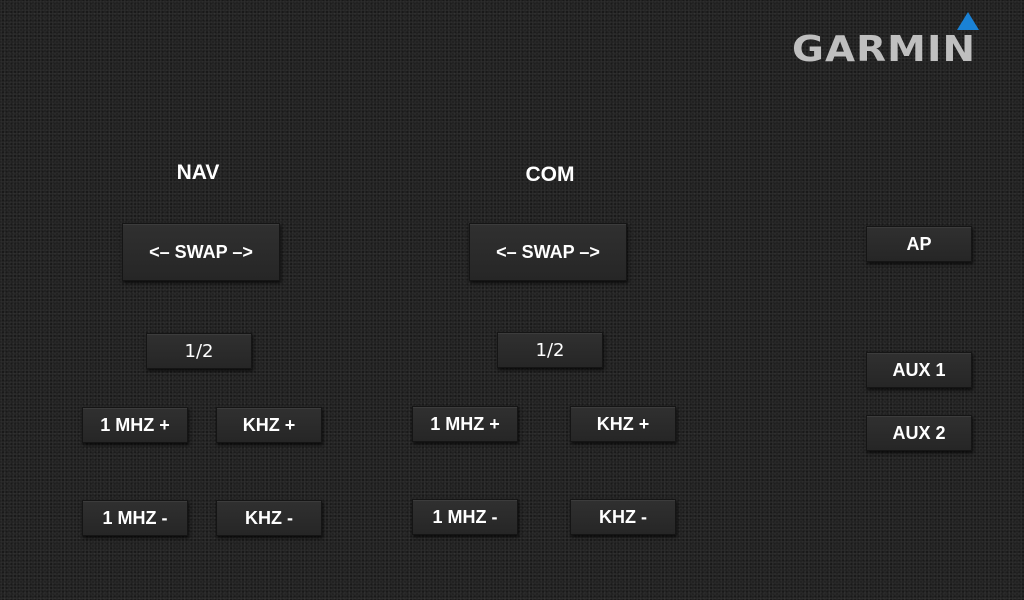 The width and height of the screenshot is (1024, 600). I want to click on com-khz-minus-button: KHZ -, so click(623, 517).